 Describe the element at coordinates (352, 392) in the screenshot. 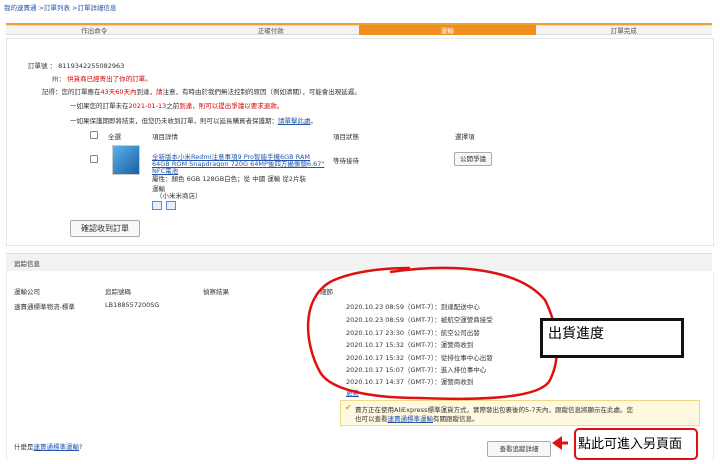

I see `more-events-link: 更新` at that location.